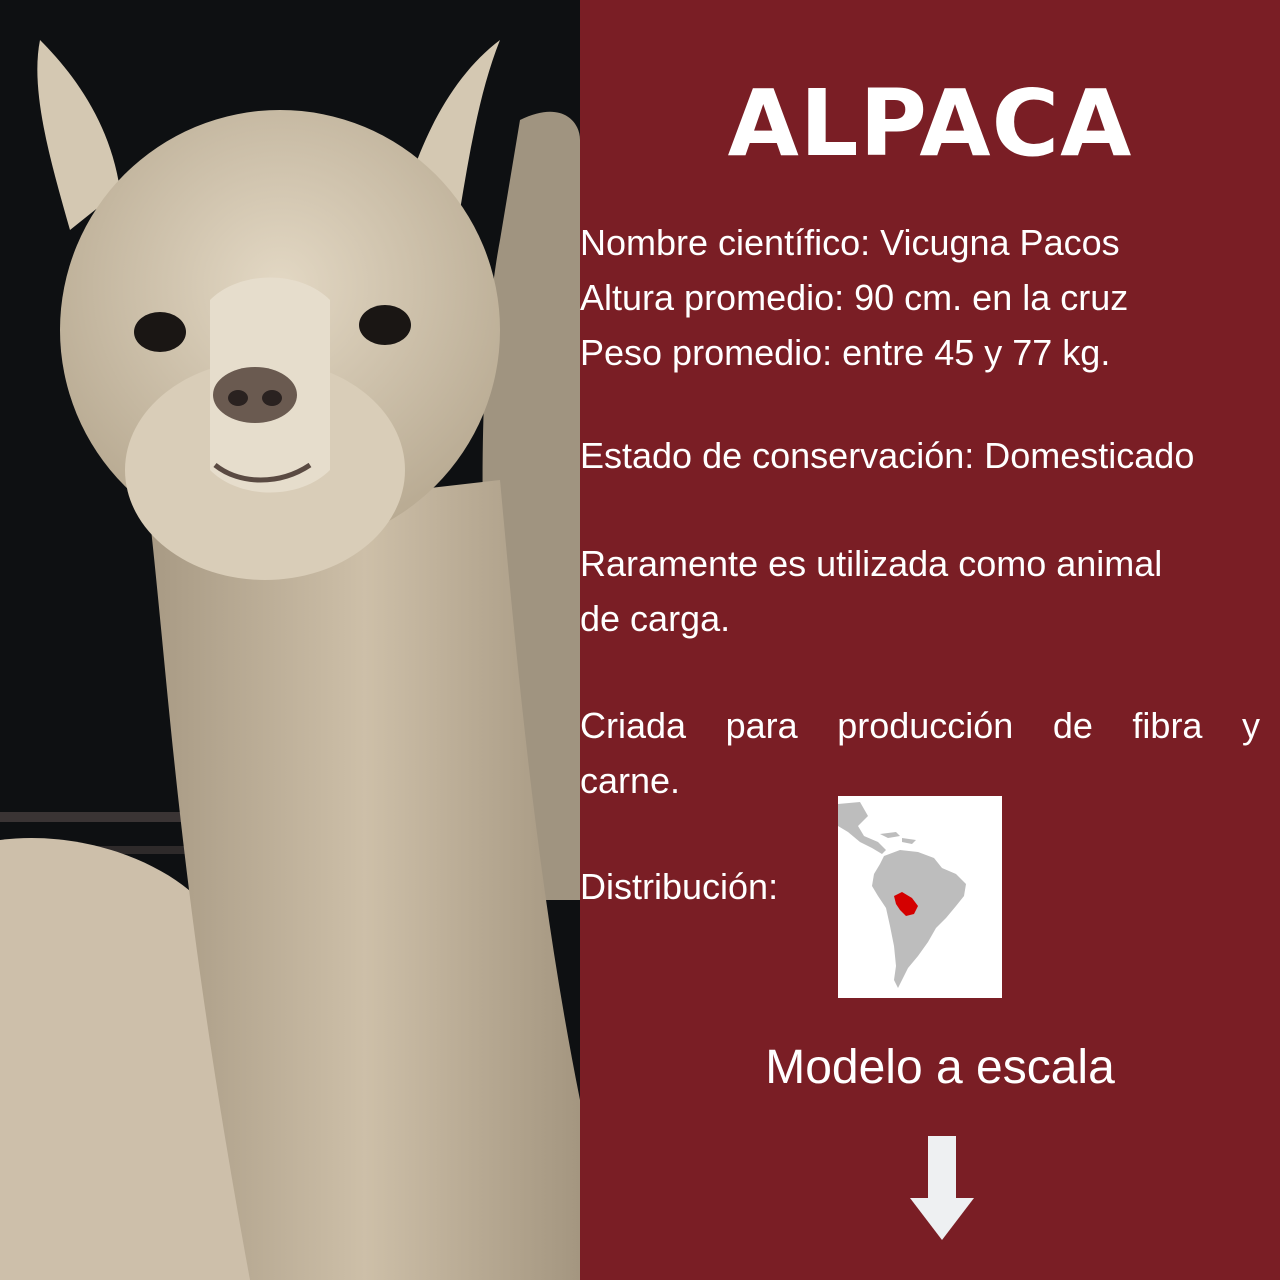  What do you see at coordinates (854, 297) in the screenshot?
I see `height-text: Altura promedio: 90 cm. en la cruz` at bounding box center [854, 297].